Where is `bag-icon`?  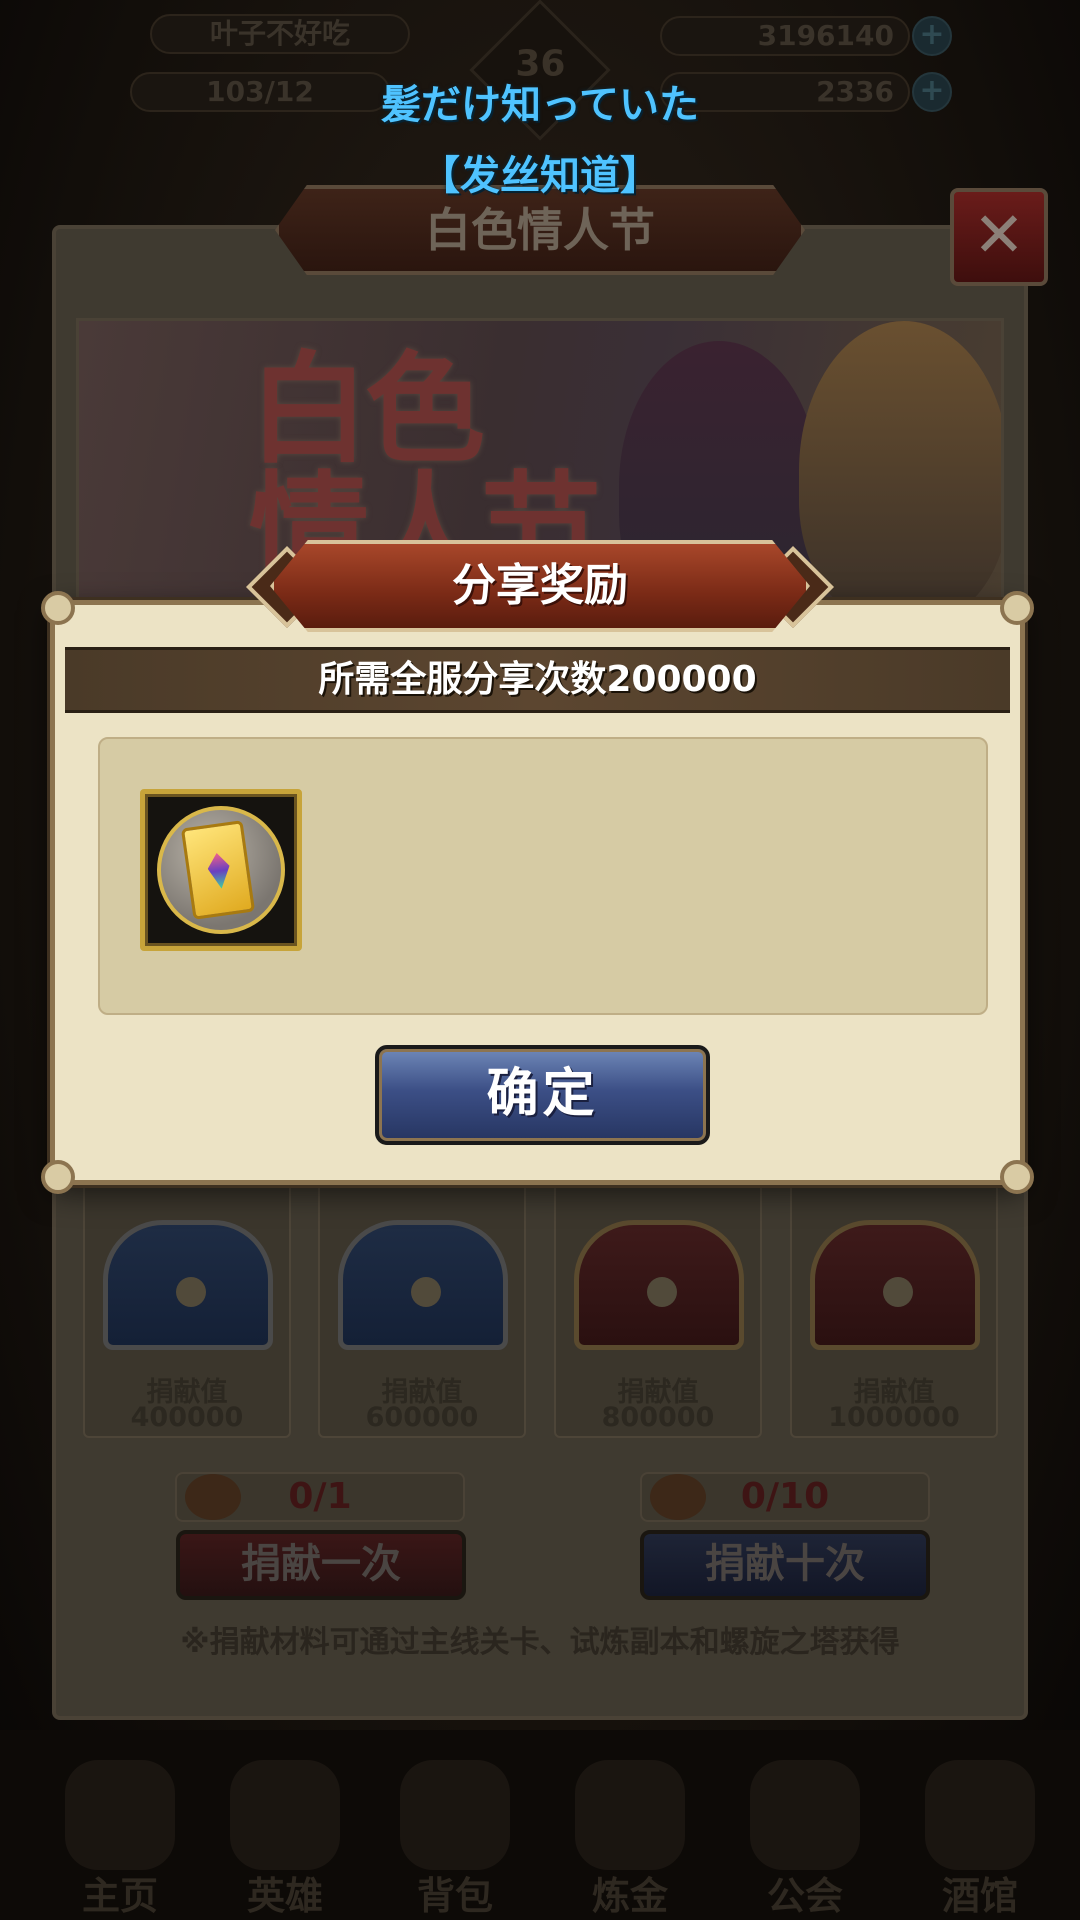 bag-icon is located at coordinates (455, 1815).